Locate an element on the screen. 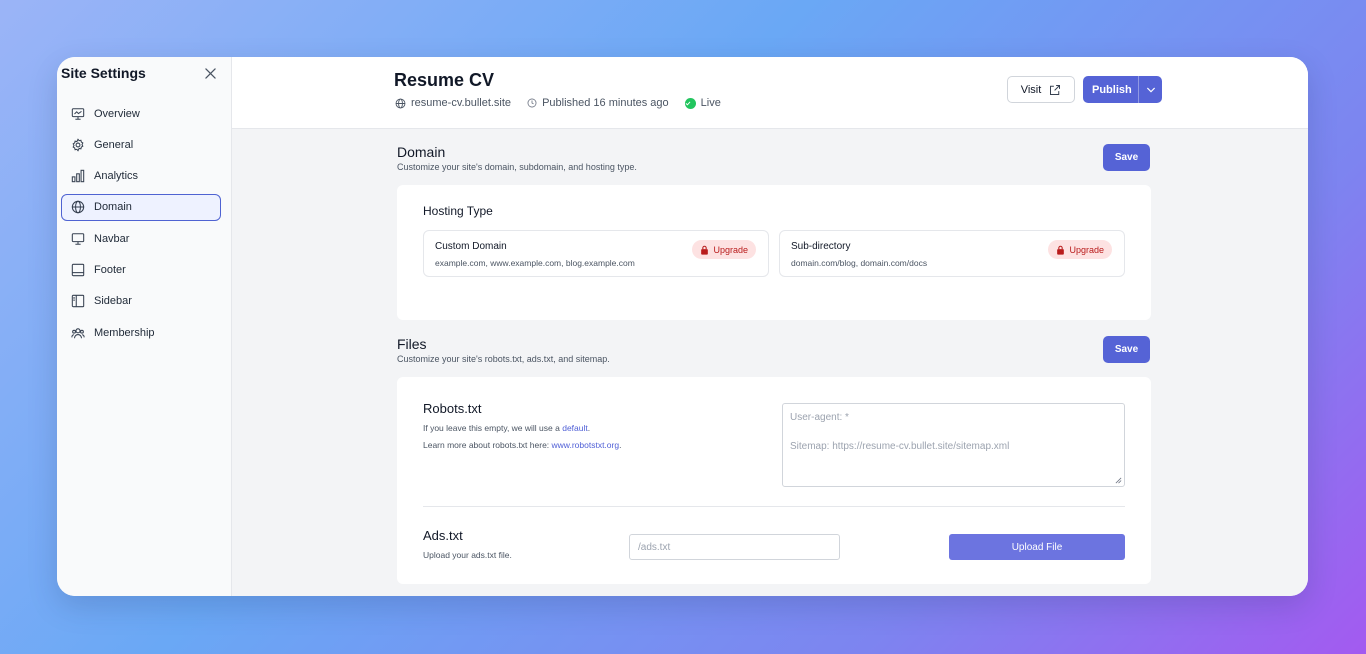 The height and width of the screenshot is (654, 1366). sidebar-title: Site Settings is located at coordinates (103, 73).